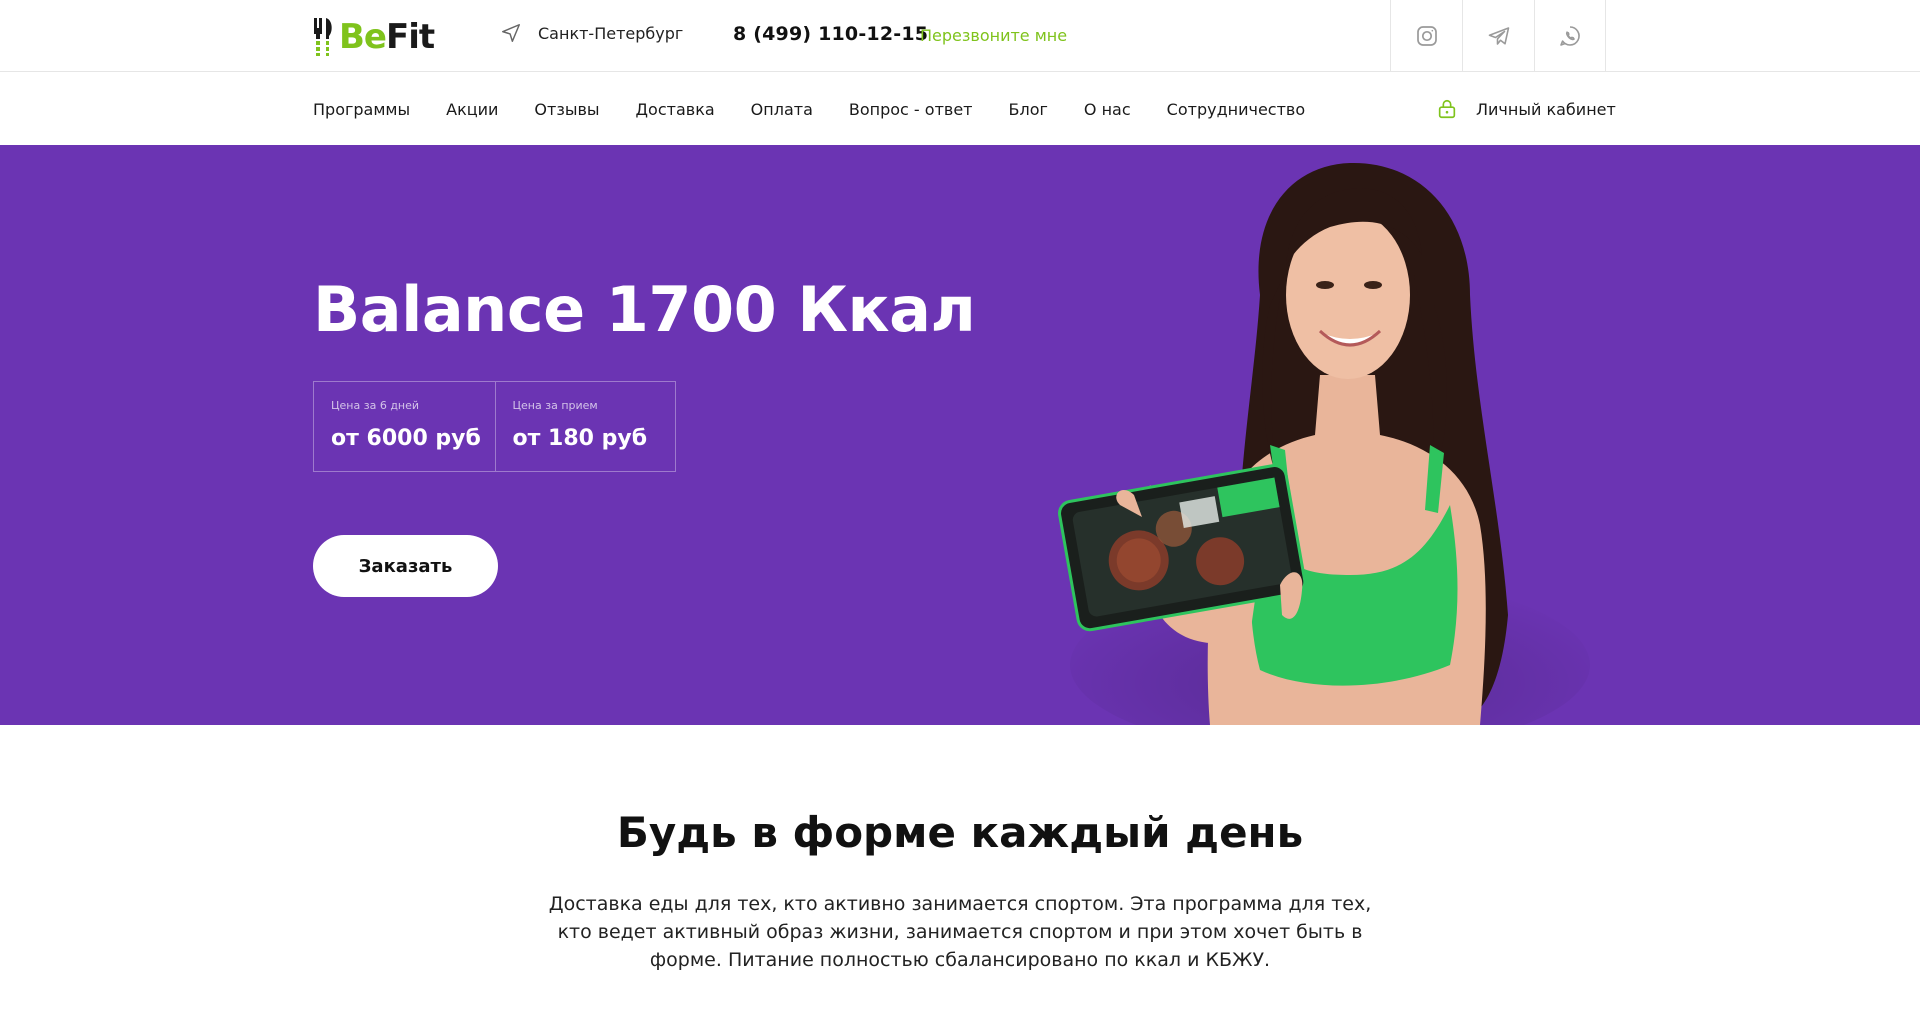 Image resolution: width=1920 pixels, height=1024 pixels. What do you see at coordinates (830, 34) in the screenshot?
I see `phone-number: 8 (499) 110-12-15` at bounding box center [830, 34].